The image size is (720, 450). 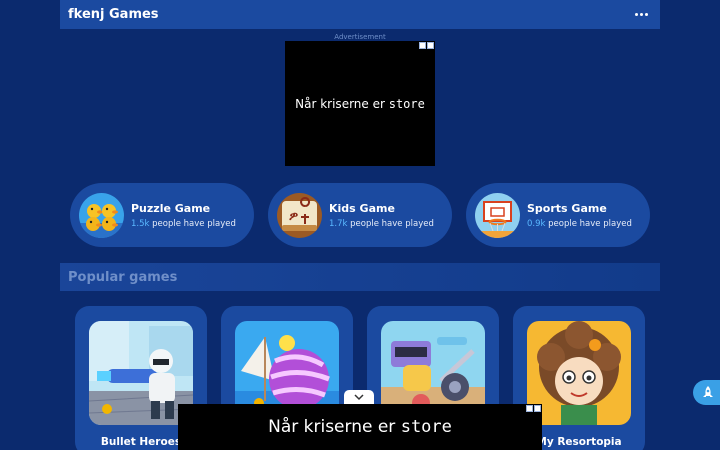 What do you see at coordinates (299, 215) in the screenshot?
I see `mahjong-tile-icon: ዎ` at bounding box center [299, 215].